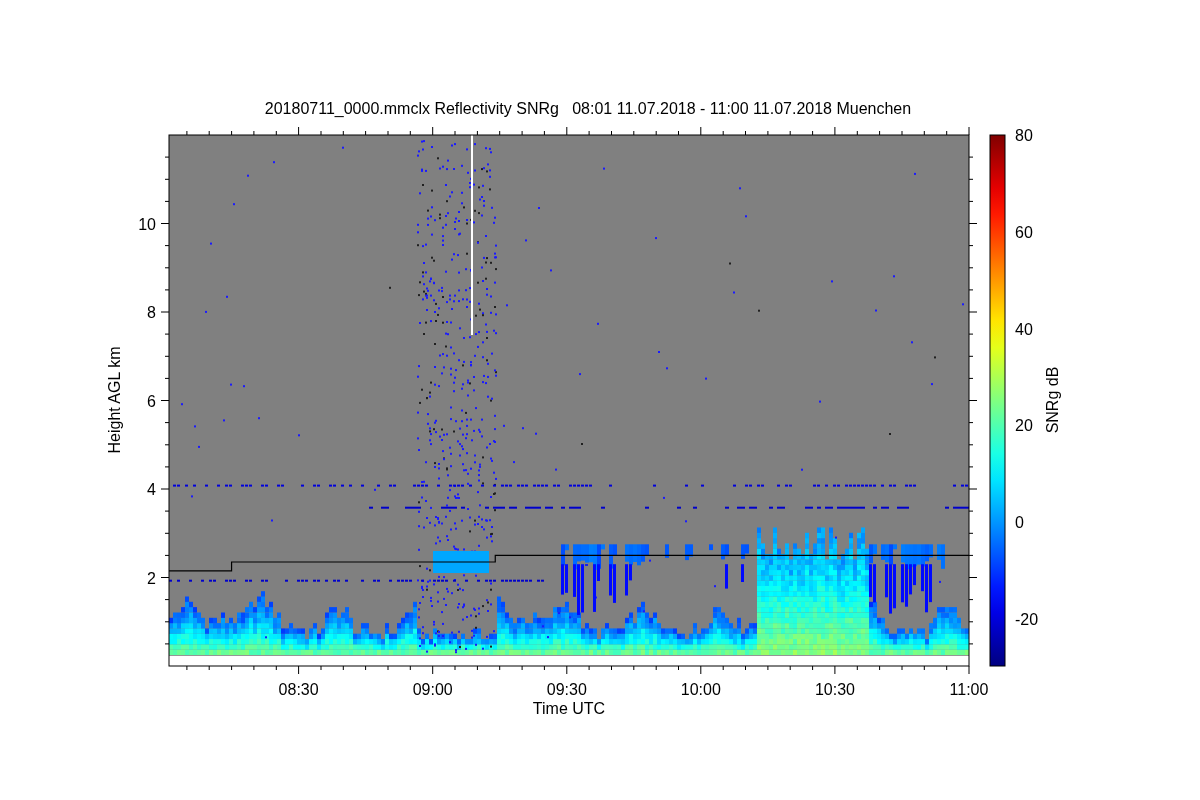 This screenshot has width=1200, height=800. I want to click on tick-label: 0, so click(1019, 523).